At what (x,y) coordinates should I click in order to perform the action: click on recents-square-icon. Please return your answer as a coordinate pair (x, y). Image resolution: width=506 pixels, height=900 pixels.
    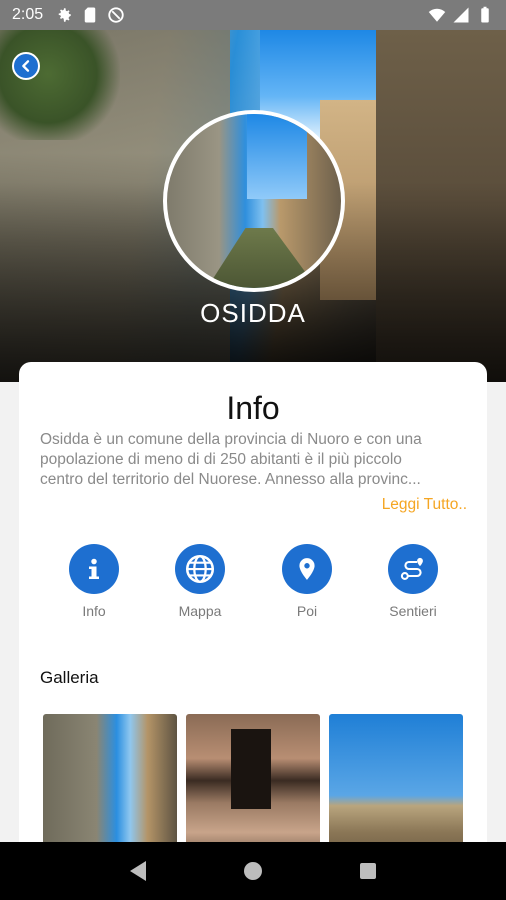
    Looking at the image, I should click on (368, 871).